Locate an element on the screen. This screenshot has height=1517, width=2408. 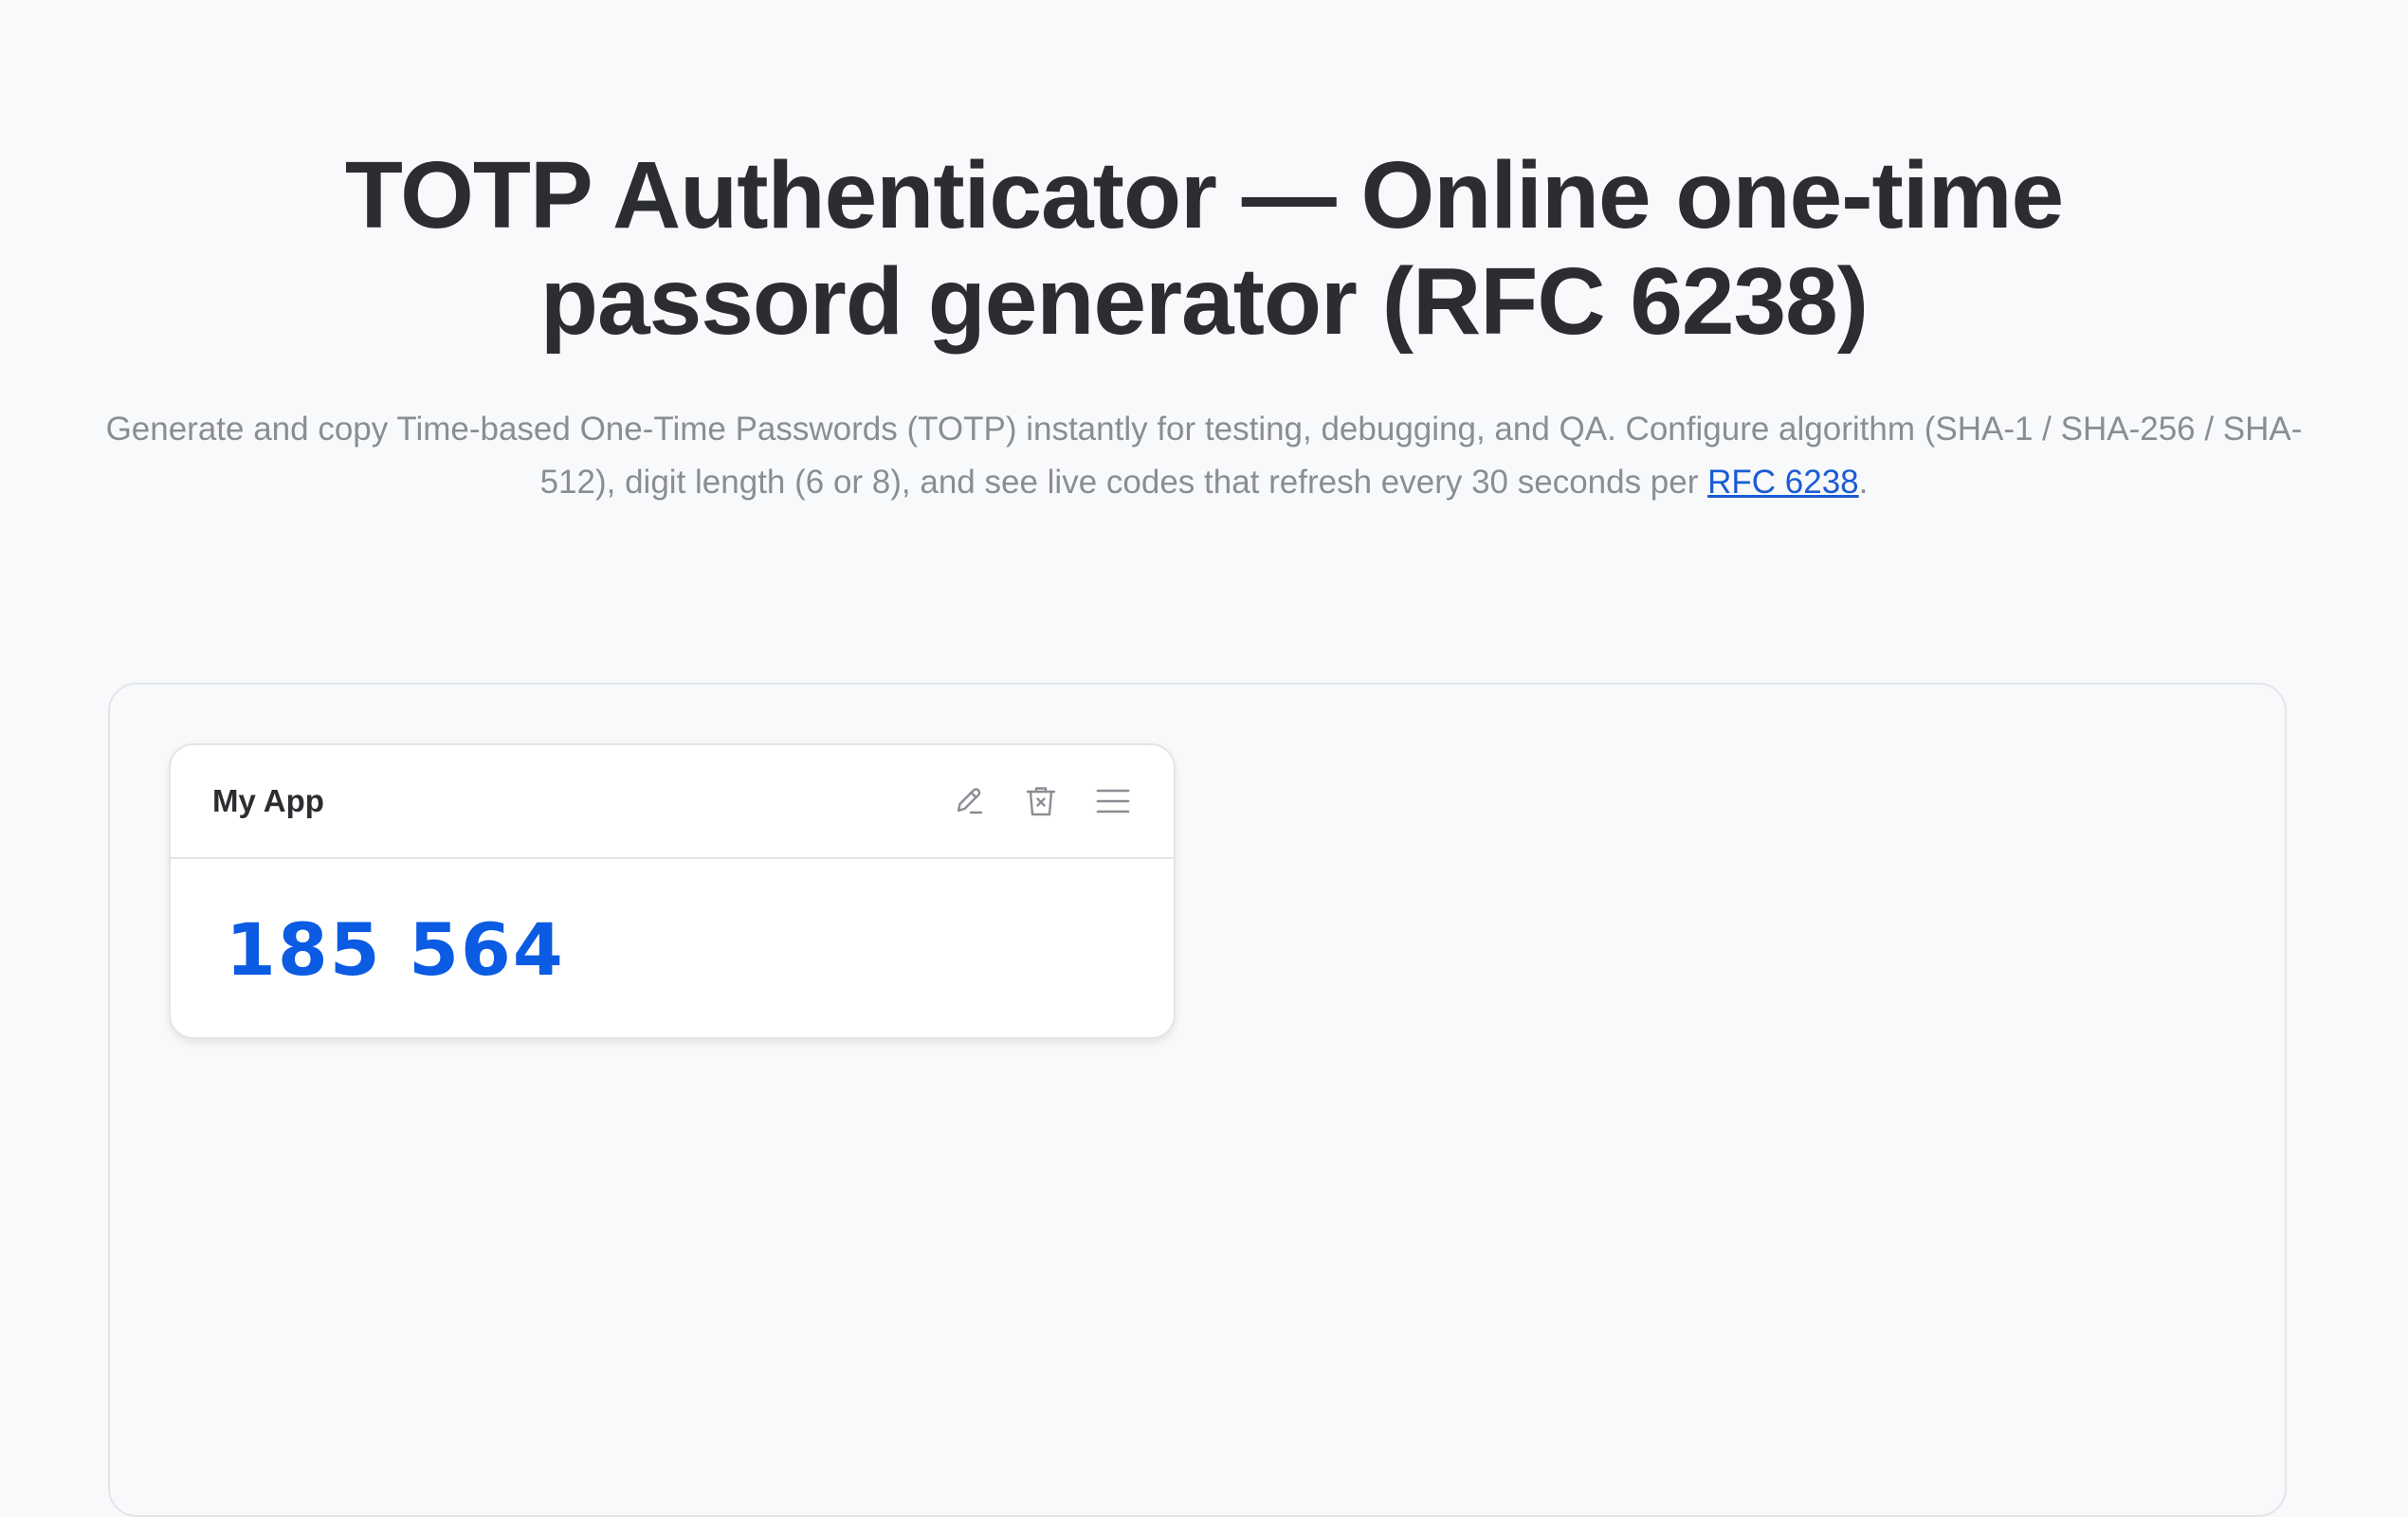
menu-button is located at coordinates (1113, 801).